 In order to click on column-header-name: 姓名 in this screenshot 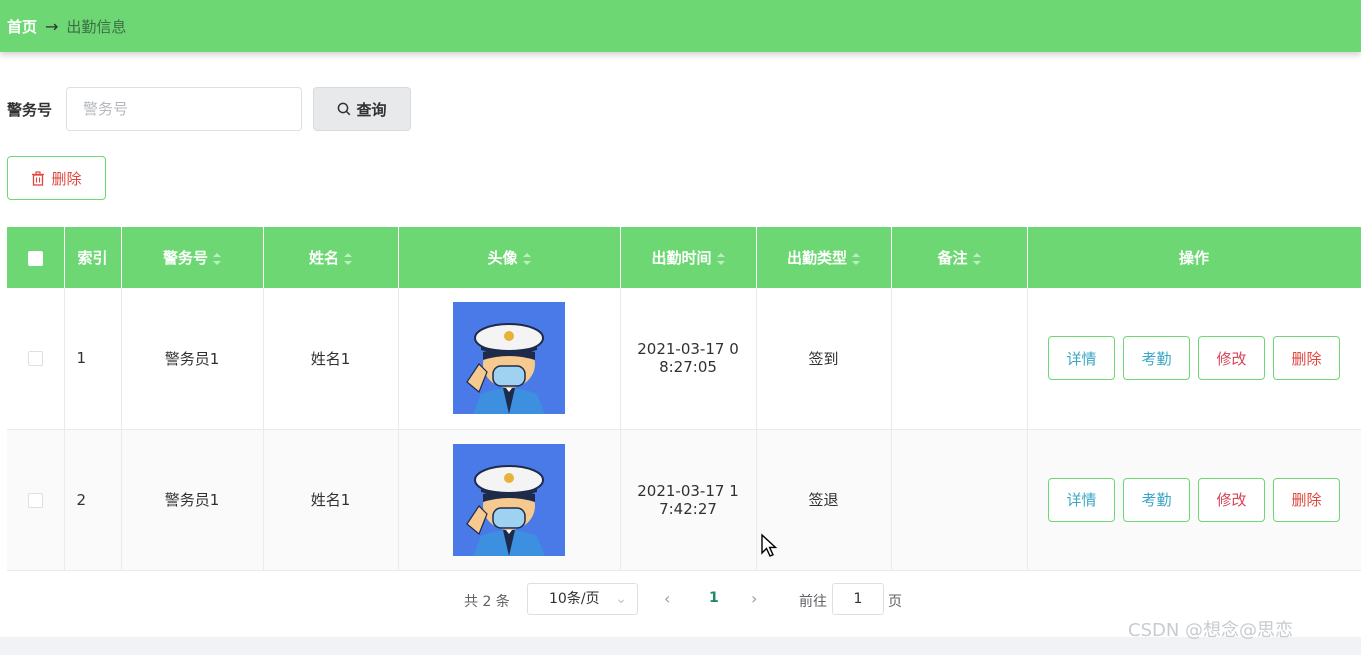, I will do `click(331, 257)`.